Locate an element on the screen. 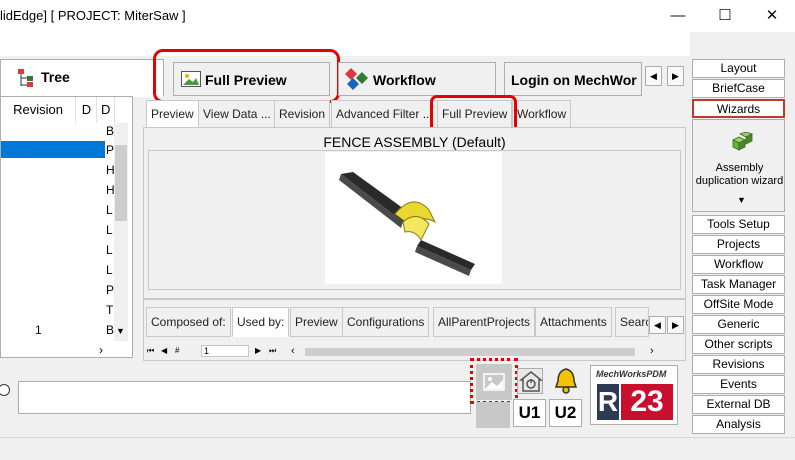 The width and height of the screenshot is (795, 460). bell-icon is located at coordinates (566, 381).